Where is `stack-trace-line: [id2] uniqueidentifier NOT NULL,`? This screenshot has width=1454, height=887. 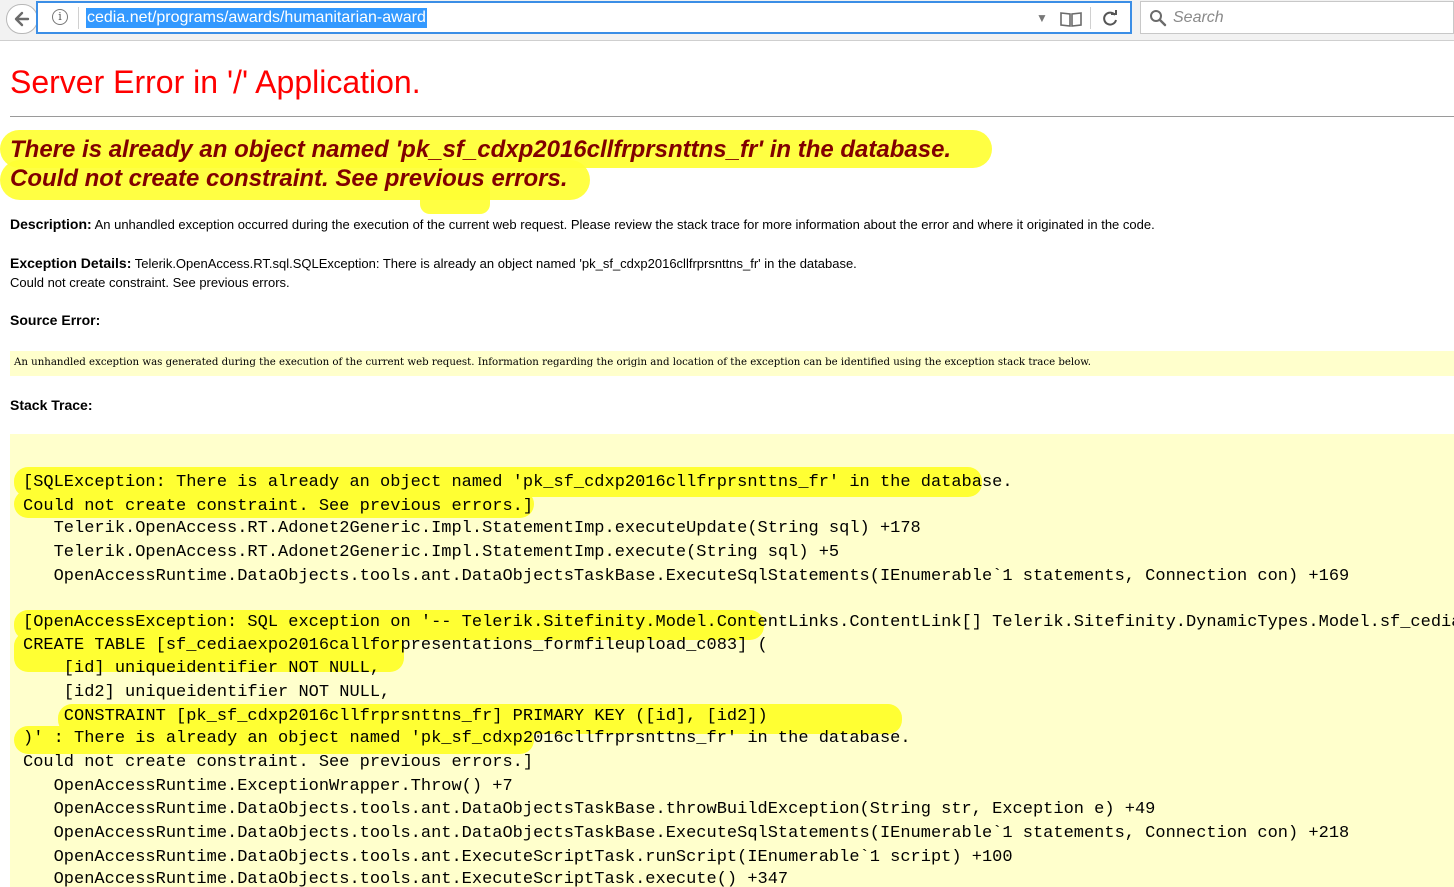 stack-trace-line: [id2] uniqueidentifier NOT NULL, is located at coordinates (207, 692).